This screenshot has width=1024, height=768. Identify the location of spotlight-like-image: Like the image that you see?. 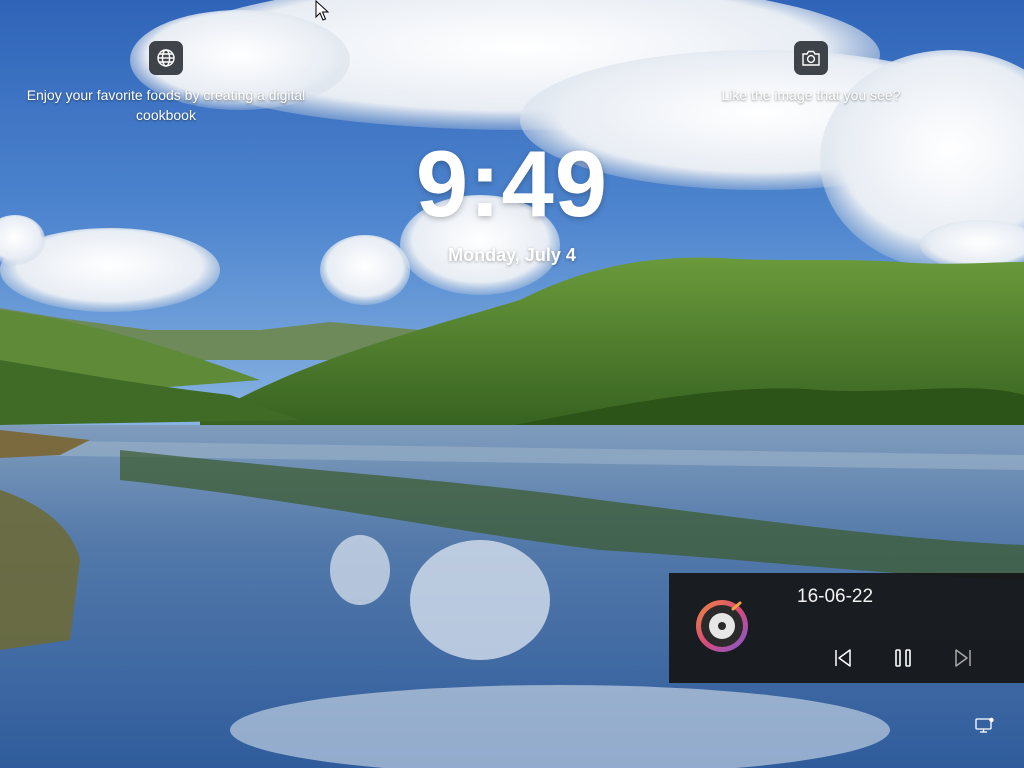
(811, 73).